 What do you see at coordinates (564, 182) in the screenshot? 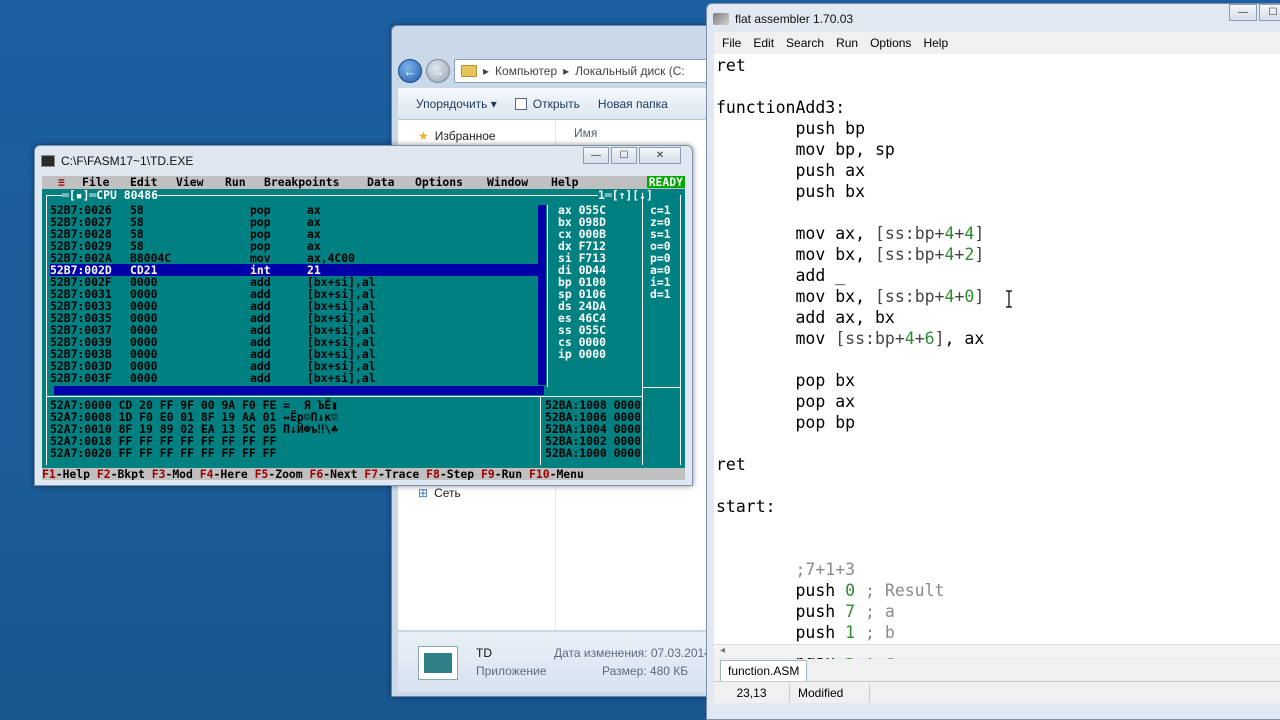
I see `td-menu-help: Help` at bounding box center [564, 182].